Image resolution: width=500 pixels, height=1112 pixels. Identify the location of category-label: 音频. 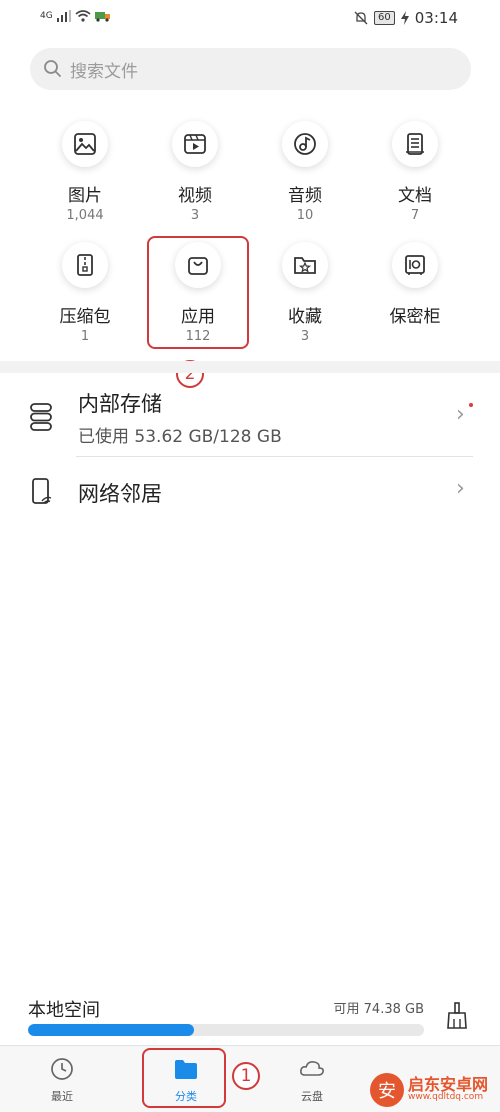
(305, 196).